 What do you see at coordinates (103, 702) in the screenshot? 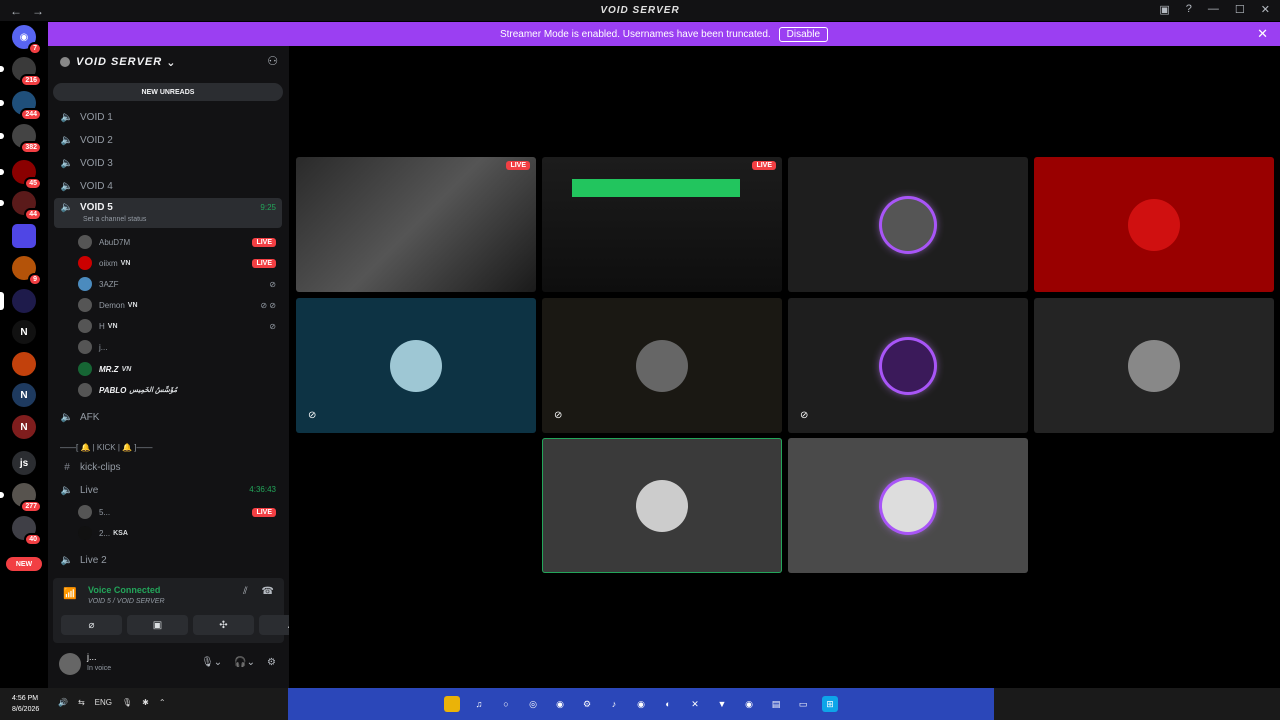
I see `language-indicator: ENG` at bounding box center [103, 702].